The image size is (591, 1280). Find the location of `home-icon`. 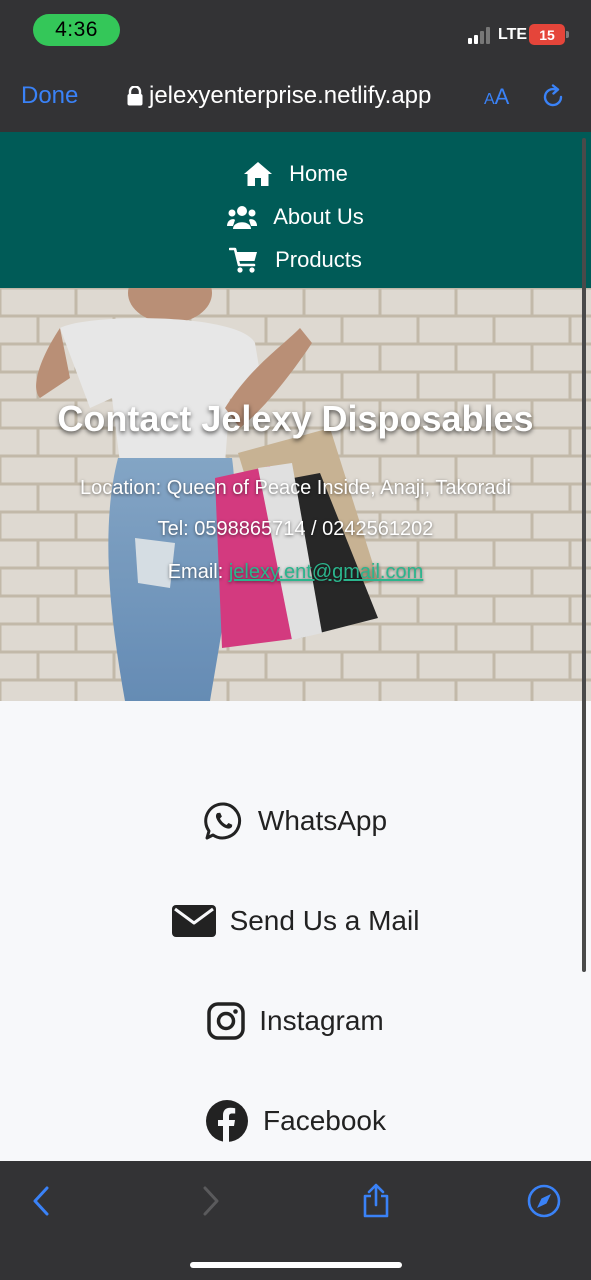

home-icon is located at coordinates (258, 174).